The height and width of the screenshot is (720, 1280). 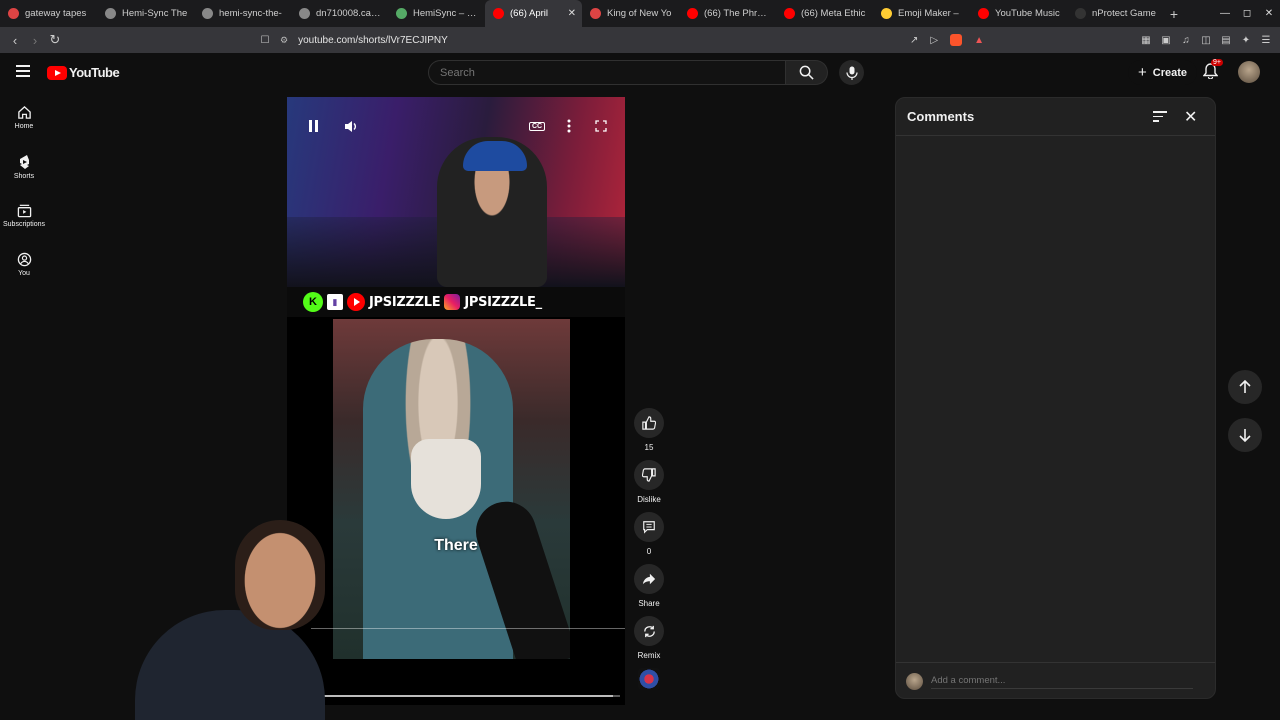 What do you see at coordinates (1226, 40) in the screenshot?
I see `wallet-icon: ▤` at bounding box center [1226, 40].